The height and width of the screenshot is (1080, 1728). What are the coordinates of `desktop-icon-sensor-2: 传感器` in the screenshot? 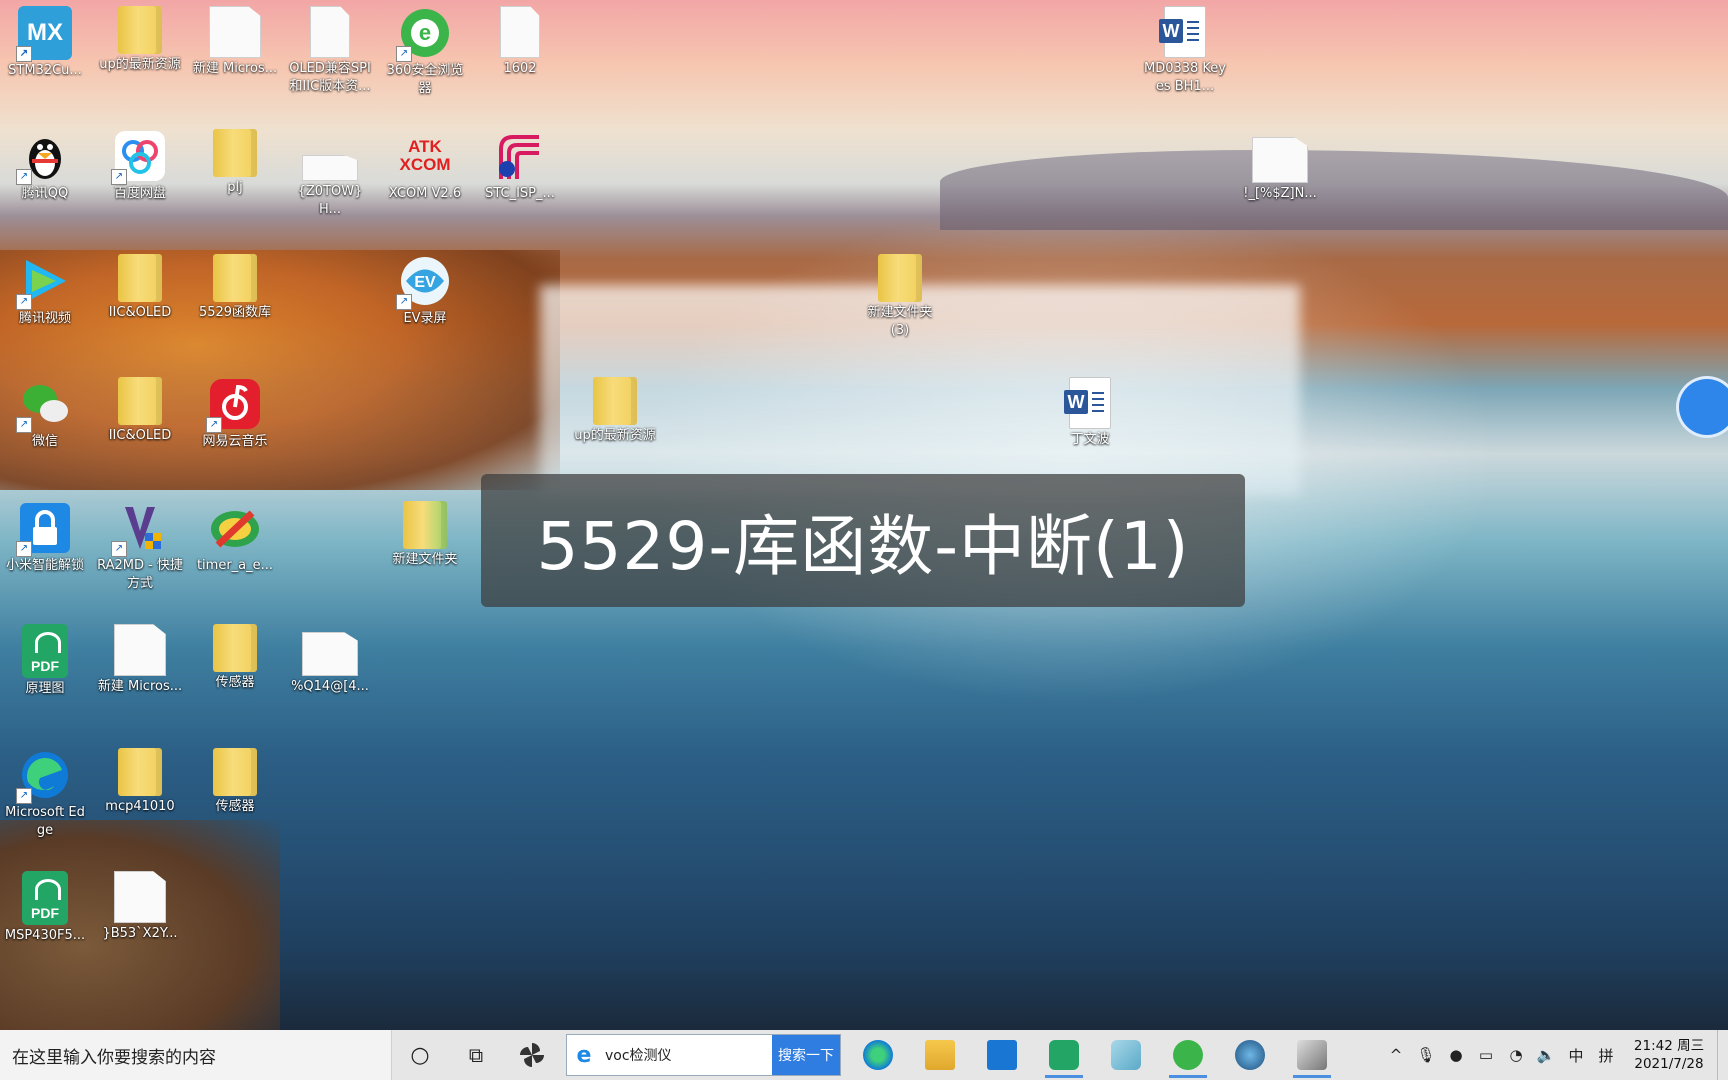 It's located at (235, 780).